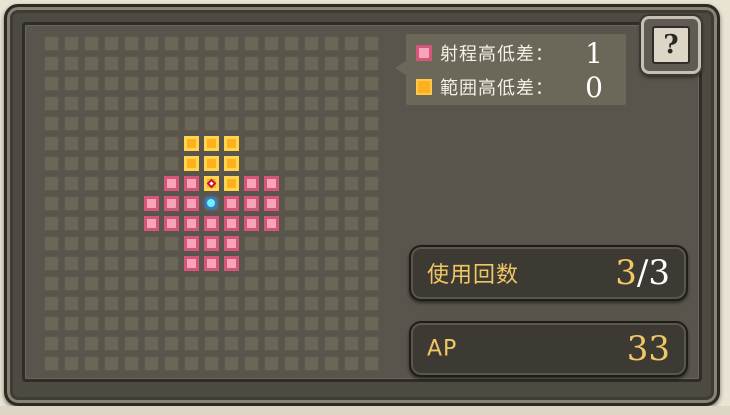 The image size is (730, 415). What do you see at coordinates (548, 349) in the screenshot?
I see `ap-panel: AP 33` at bounding box center [548, 349].